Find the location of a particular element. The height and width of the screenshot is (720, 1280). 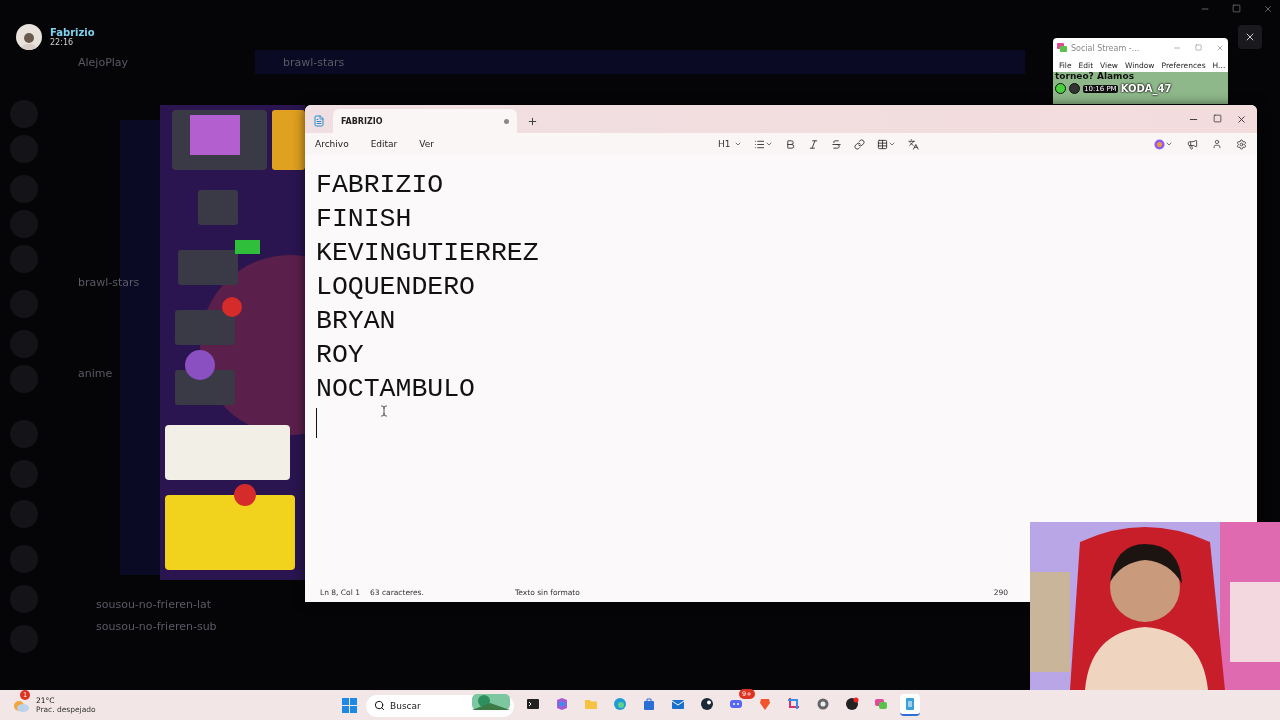

username: KODA_47 is located at coordinates (1146, 88).